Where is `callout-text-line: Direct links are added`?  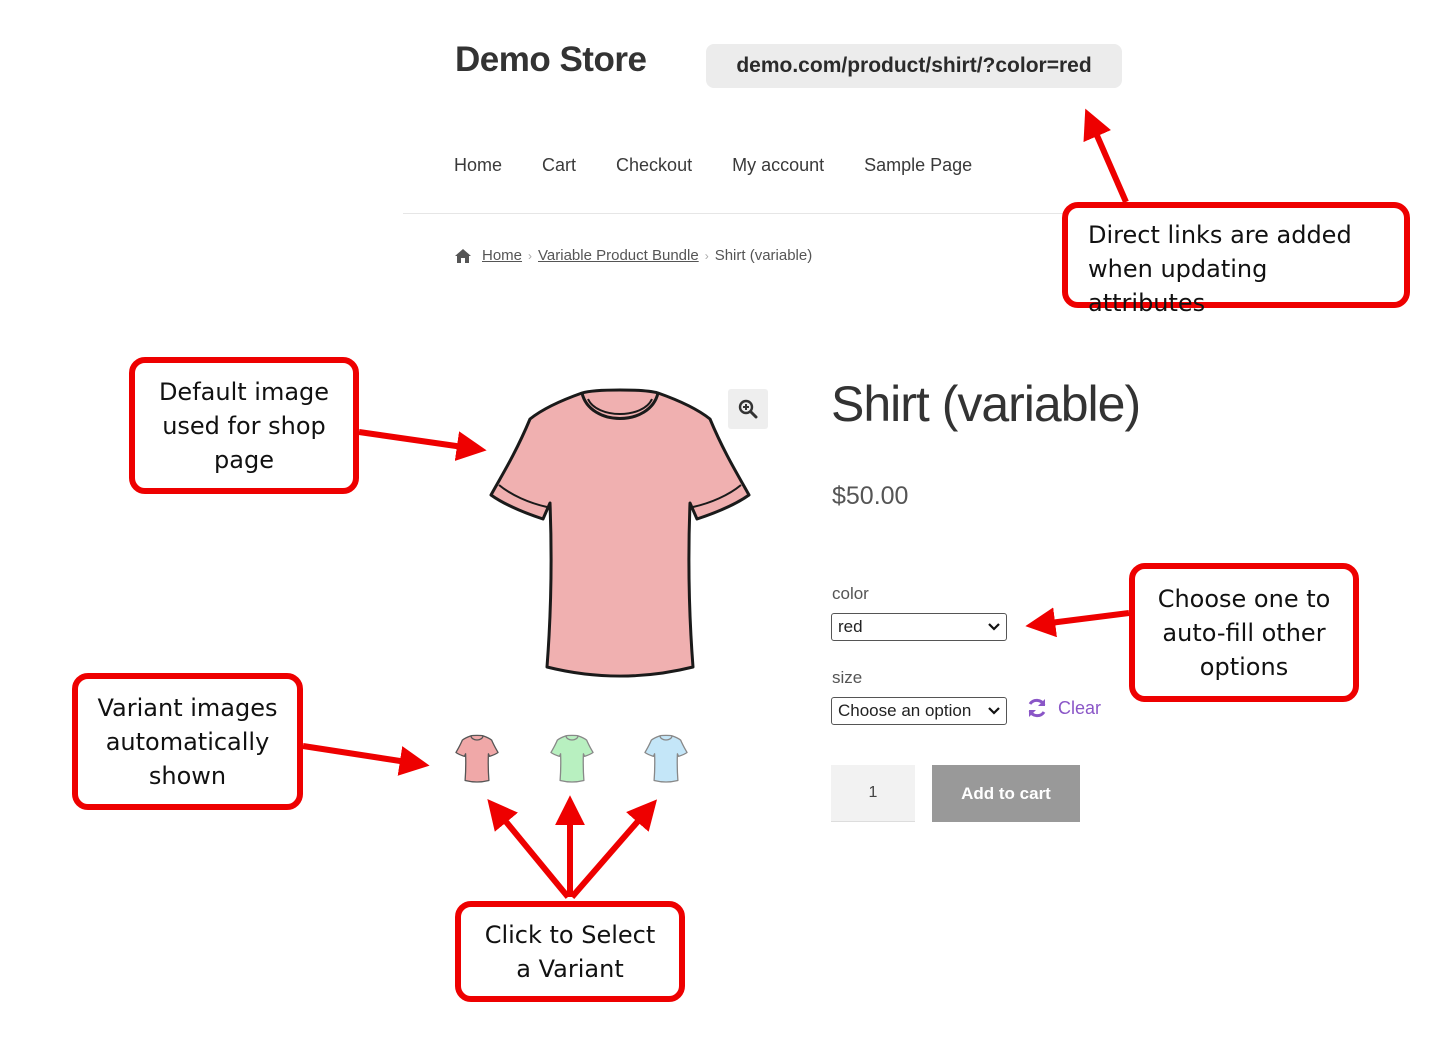 callout-text-line: Direct links are added is located at coordinates (1220, 235).